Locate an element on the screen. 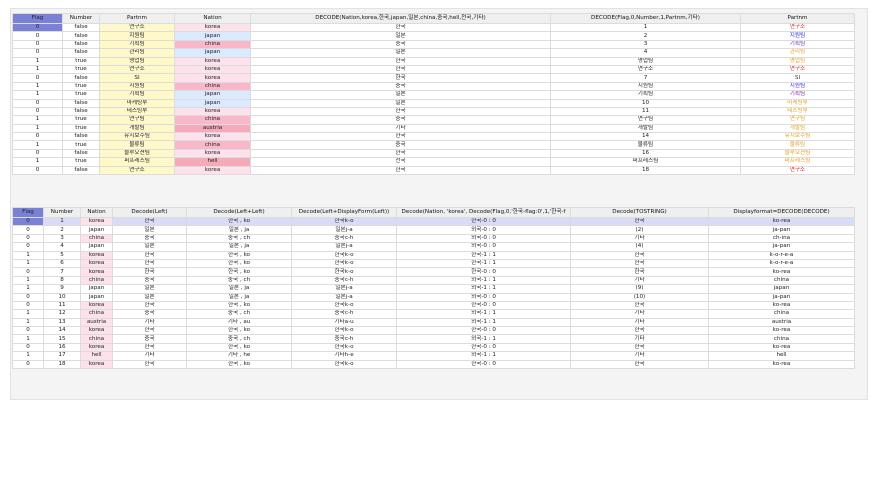 This screenshot has height=500, width=876. grid1-cell: 중국 is located at coordinates (400, 44).